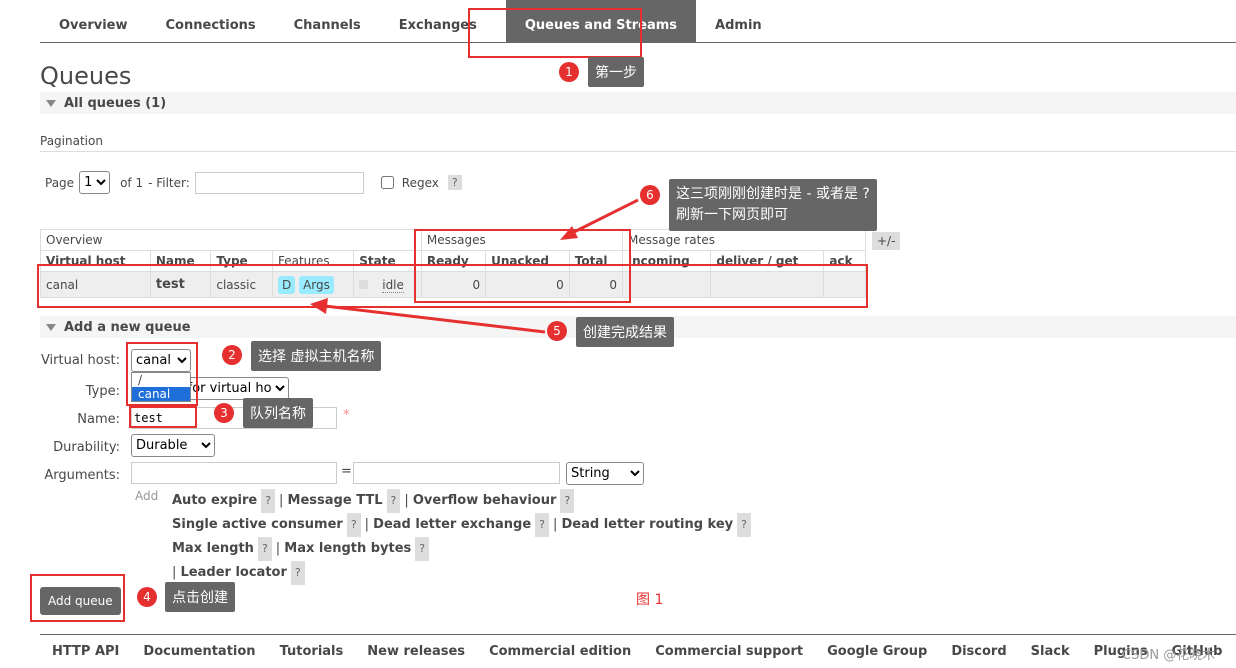 The image size is (1236, 668). Describe the element at coordinates (877, 651) in the screenshot. I see `footer-link: Google Group` at that location.